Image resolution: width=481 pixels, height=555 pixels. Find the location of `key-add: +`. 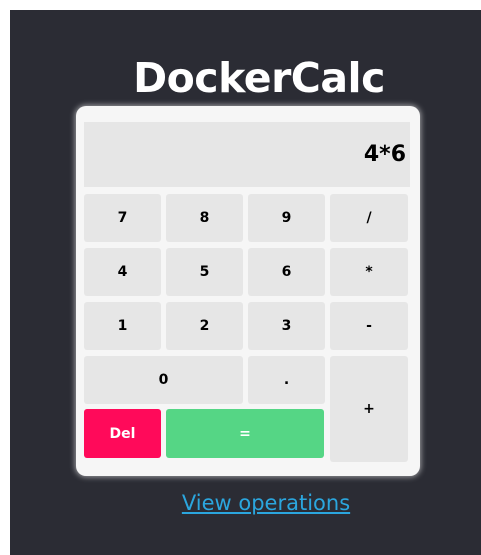

key-add: + is located at coordinates (369, 409).